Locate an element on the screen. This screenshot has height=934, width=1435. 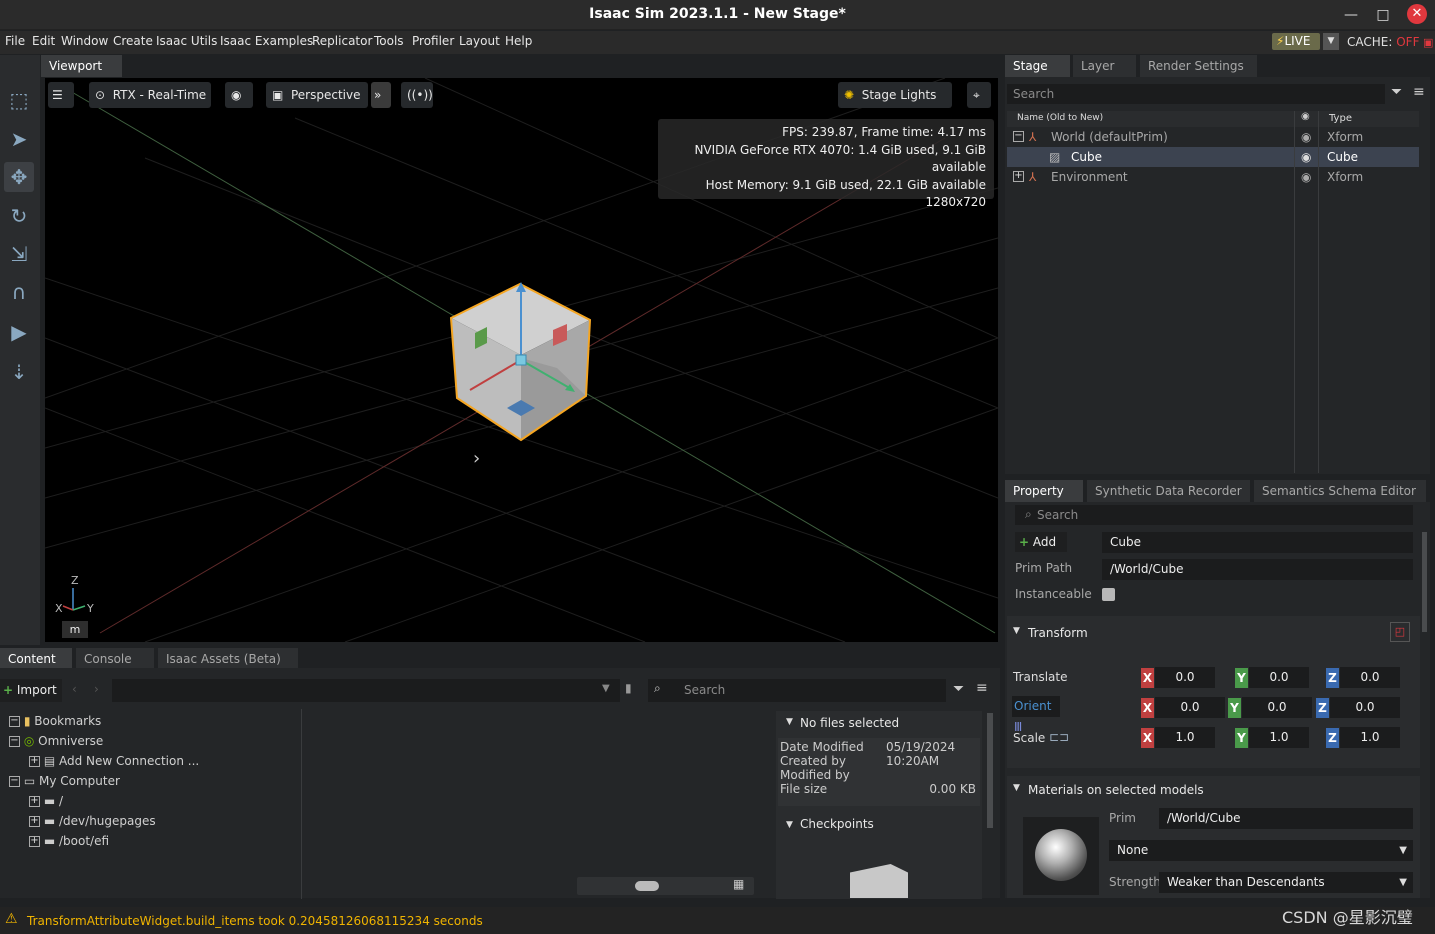
scale-z-field: 1.0 is located at coordinates (1370, 737).